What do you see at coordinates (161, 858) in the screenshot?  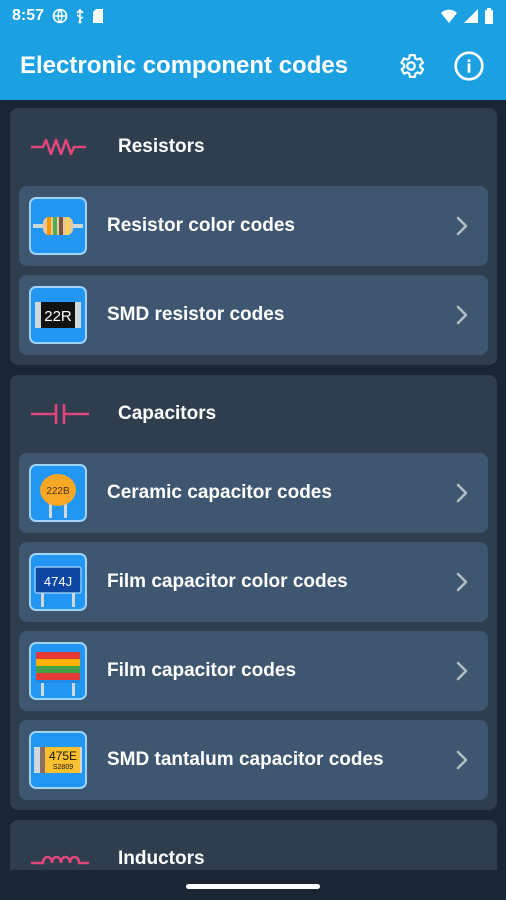 I see `section-title: Inductors` at bounding box center [161, 858].